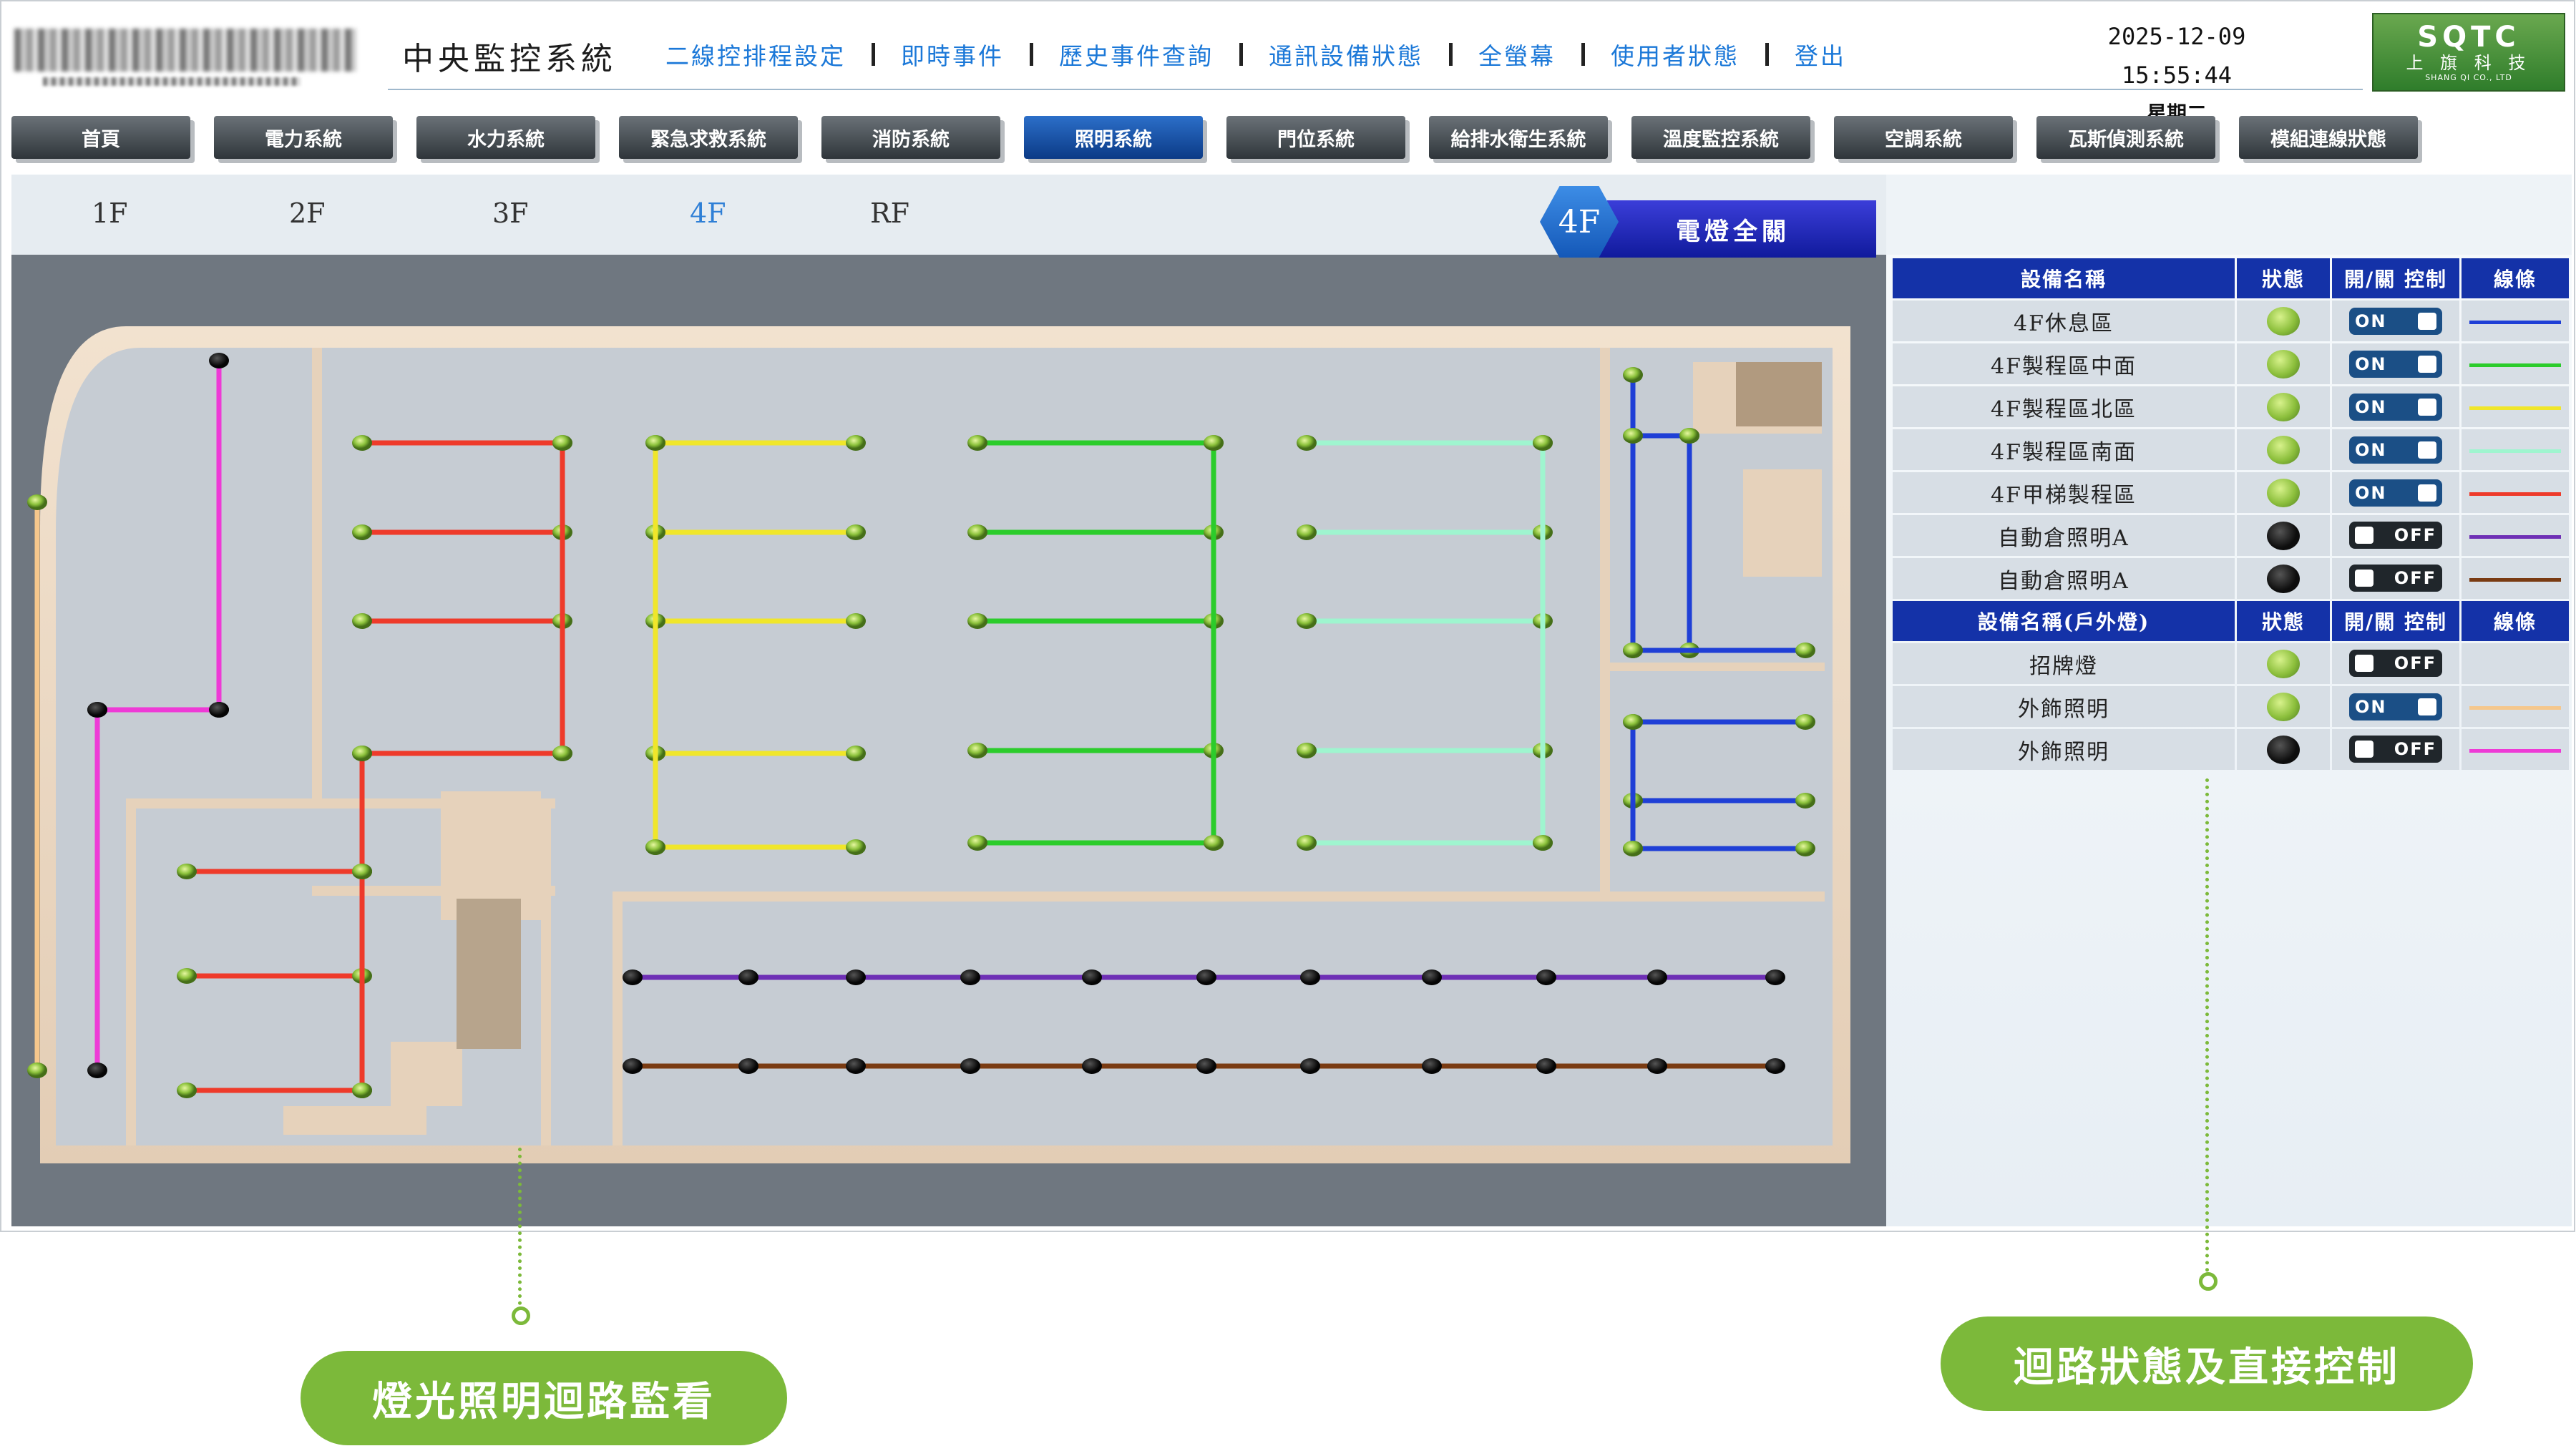  Describe the element at coordinates (1820, 54) in the screenshot. I see `nav-logout: 登出` at that location.